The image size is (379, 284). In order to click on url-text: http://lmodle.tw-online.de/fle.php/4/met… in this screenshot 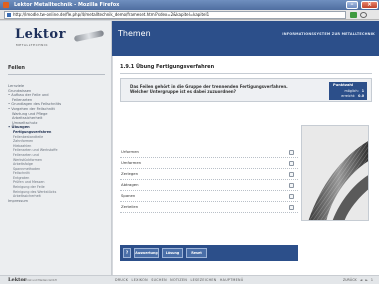, I will do `click(111, 14)`.